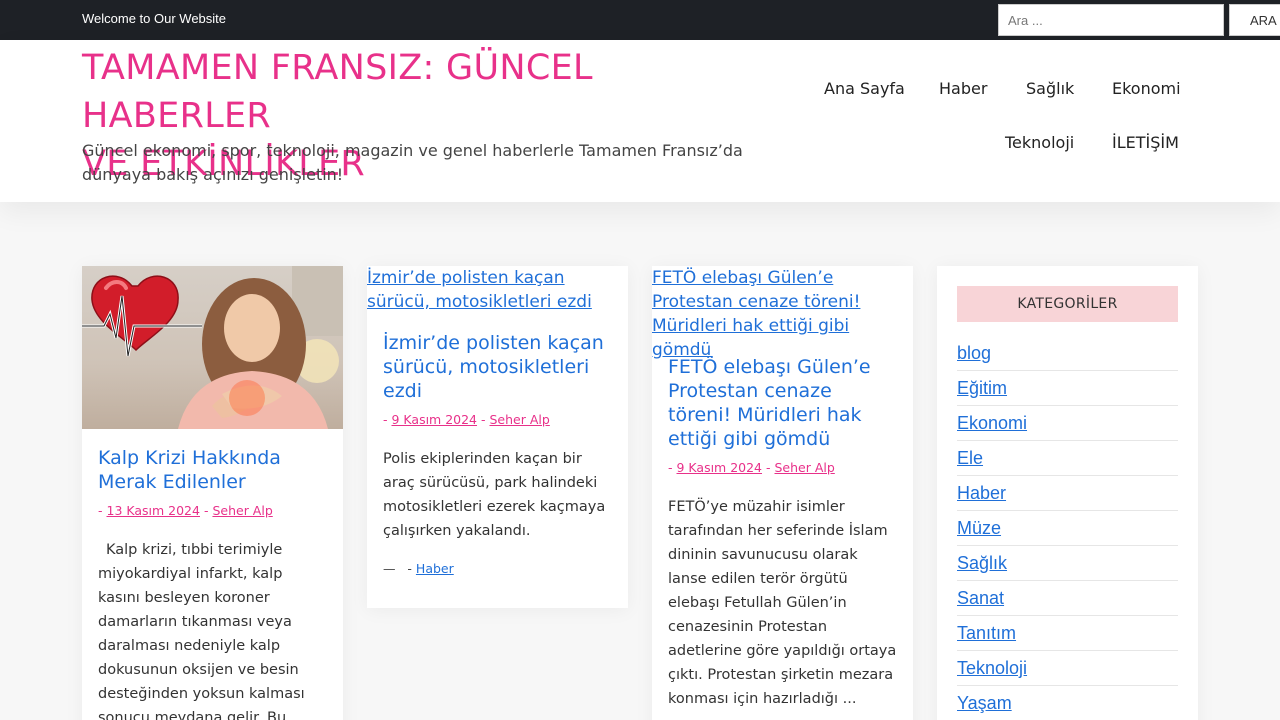  What do you see at coordinates (337, 92) in the screenshot?
I see `site-title-line-1: TAMAMEN FRANSIZ: GÜNCEL HABERLER` at bounding box center [337, 92].